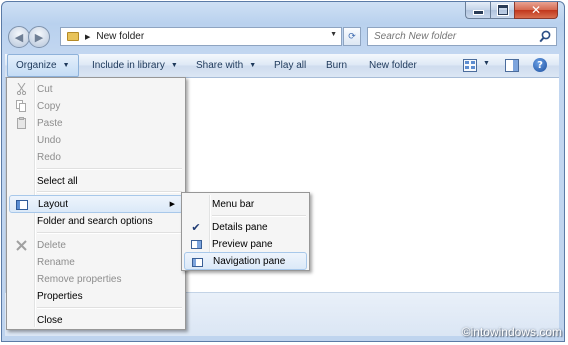 The image size is (568, 345). Describe the element at coordinates (50, 320) in the screenshot. I see `menu-item-label: Close` at that location.